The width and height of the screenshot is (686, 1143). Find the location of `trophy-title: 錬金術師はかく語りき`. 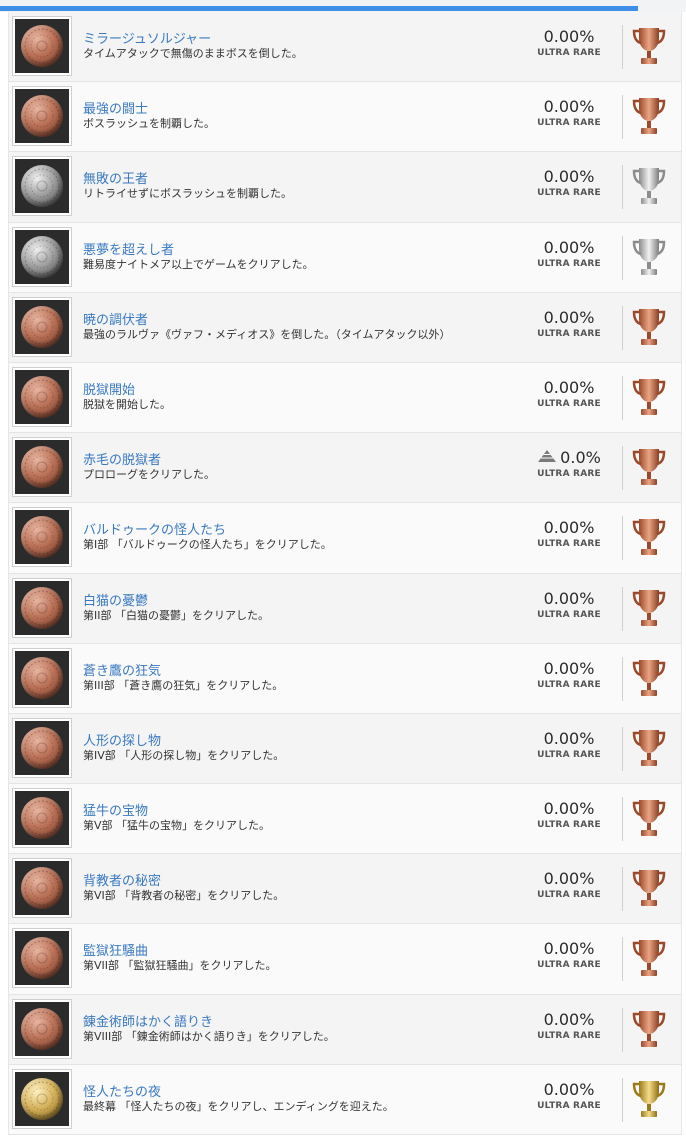

trophy-title: 錬金術師はかく語りき is located at coordinates (148, 1020).